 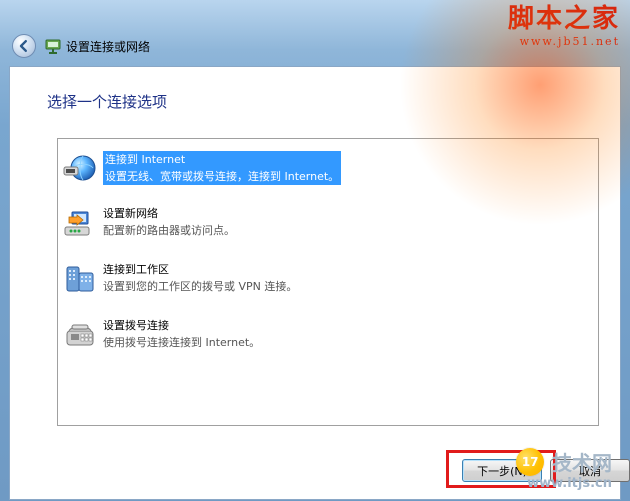 What do you see at coordinates (590, 470) in the screenshot?
I see `cancel-button: 取消` at bounding box center [590, 470].